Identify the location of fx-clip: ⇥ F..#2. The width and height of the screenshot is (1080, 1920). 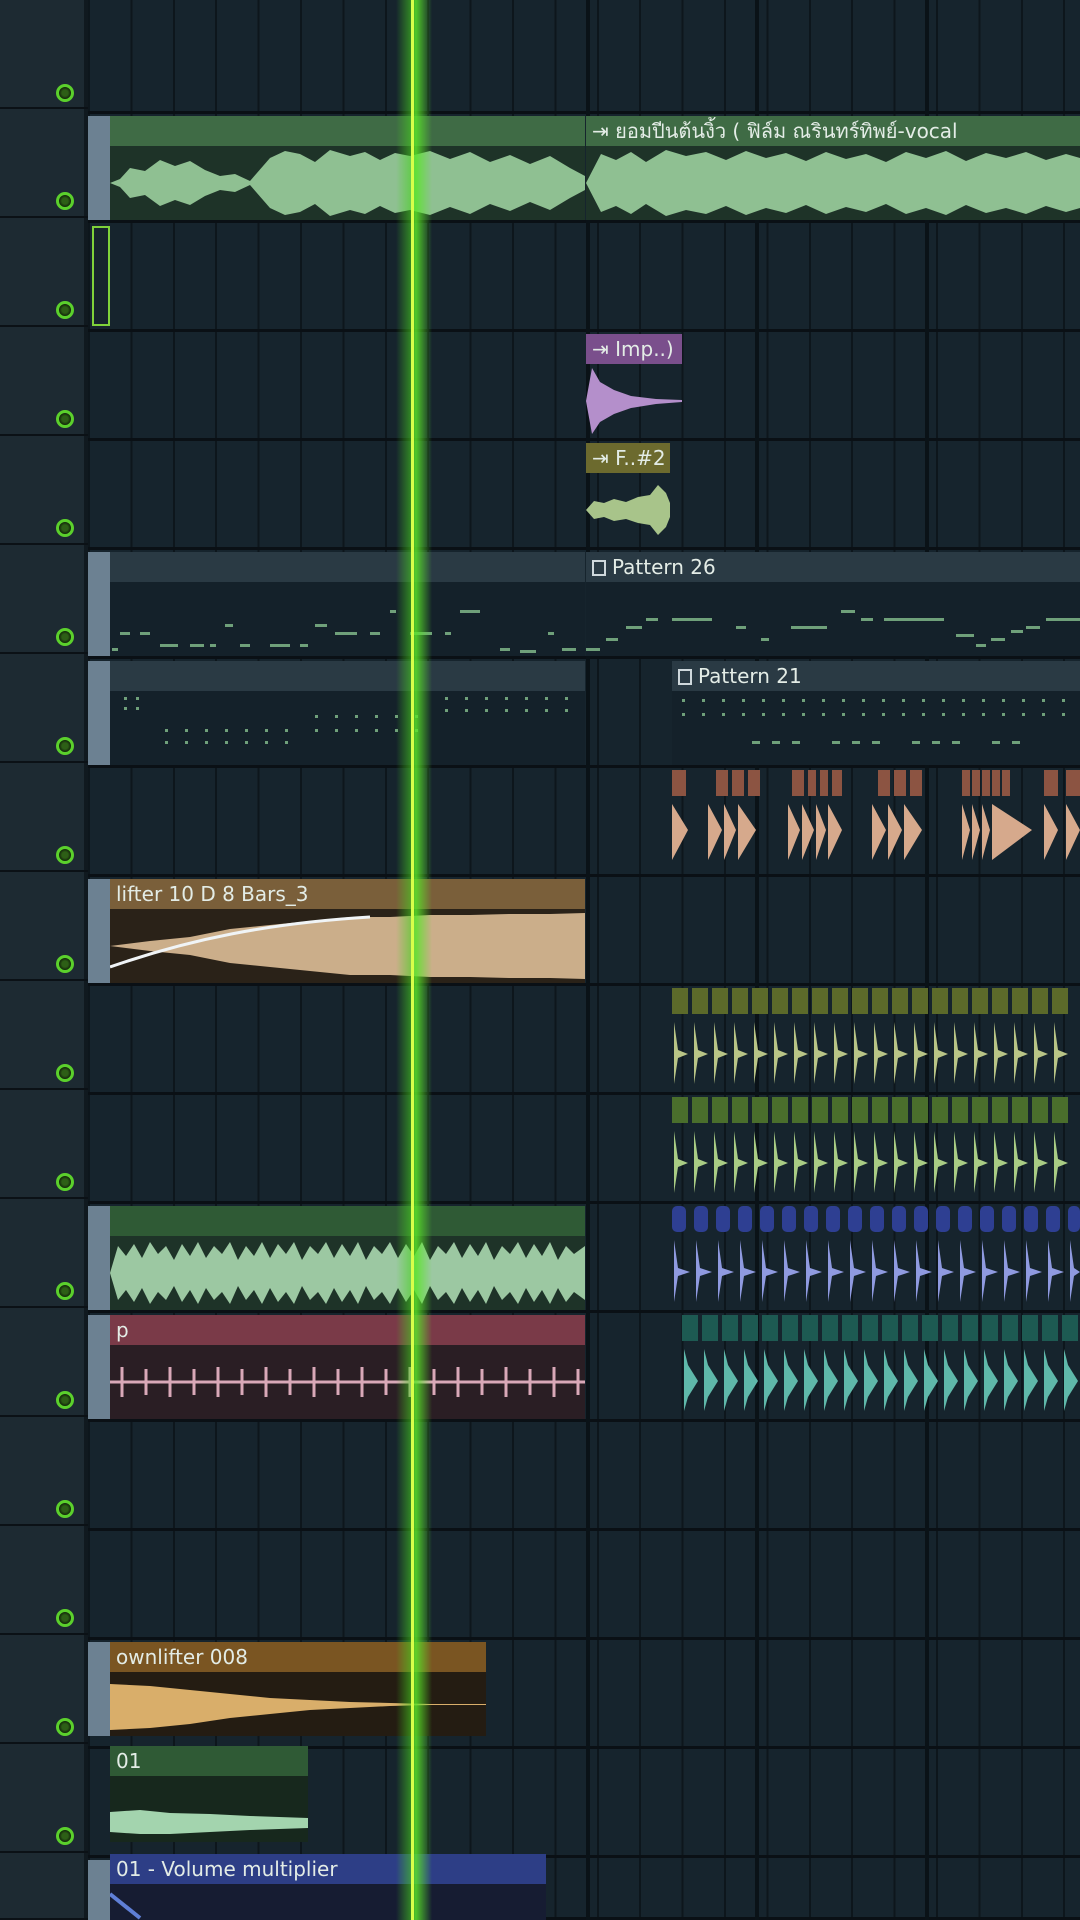
(628, 495).